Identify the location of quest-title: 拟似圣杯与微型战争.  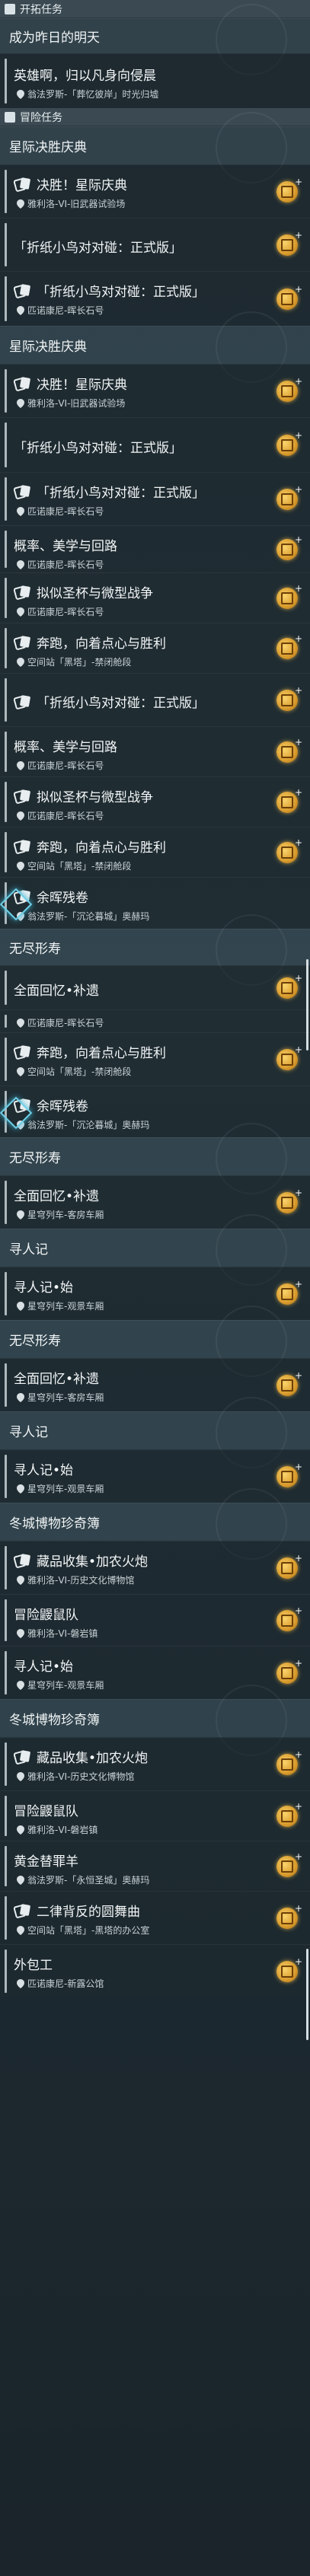
(83, 591).